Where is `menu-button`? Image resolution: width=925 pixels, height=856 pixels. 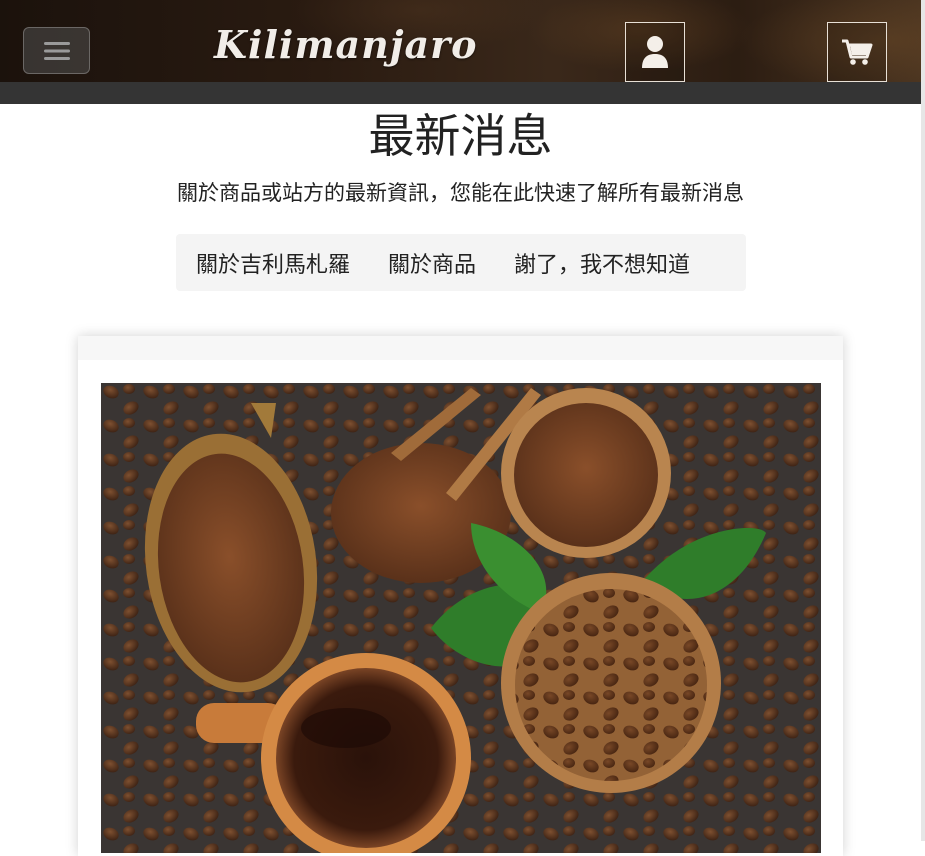
menu-button is located at coordinates (56, 50).